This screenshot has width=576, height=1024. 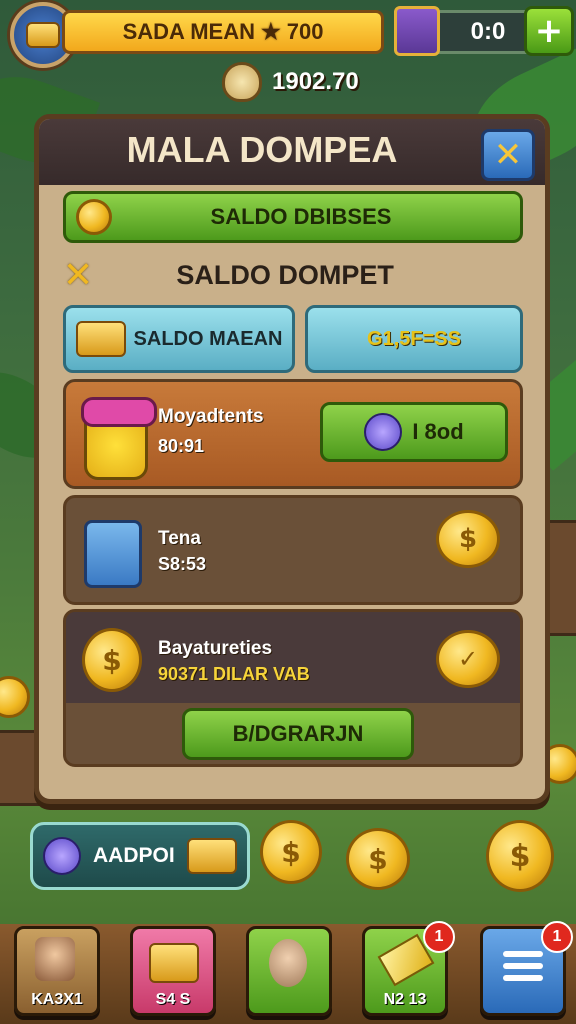 What do you see at coordinates (182, 564) in the screenshot?
I see `row-value: S8:53` at bounding box center [182, 564].